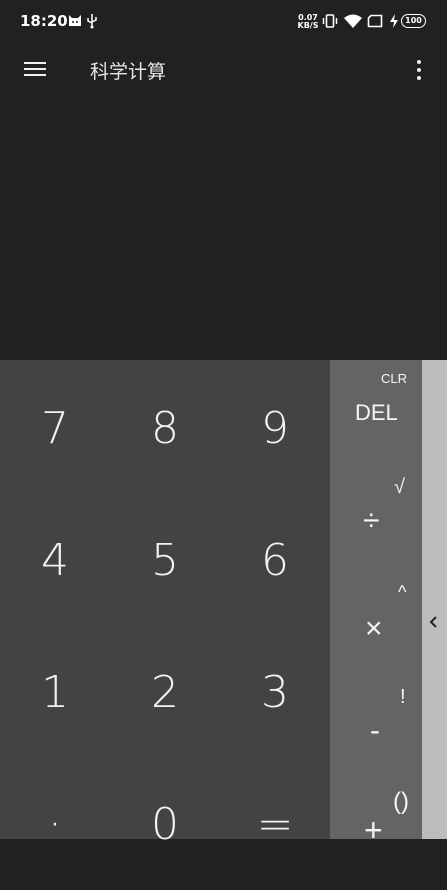 The height and width of the screenshot is (890, 447). I want to click on battery-level: 100, so click(413, 20).